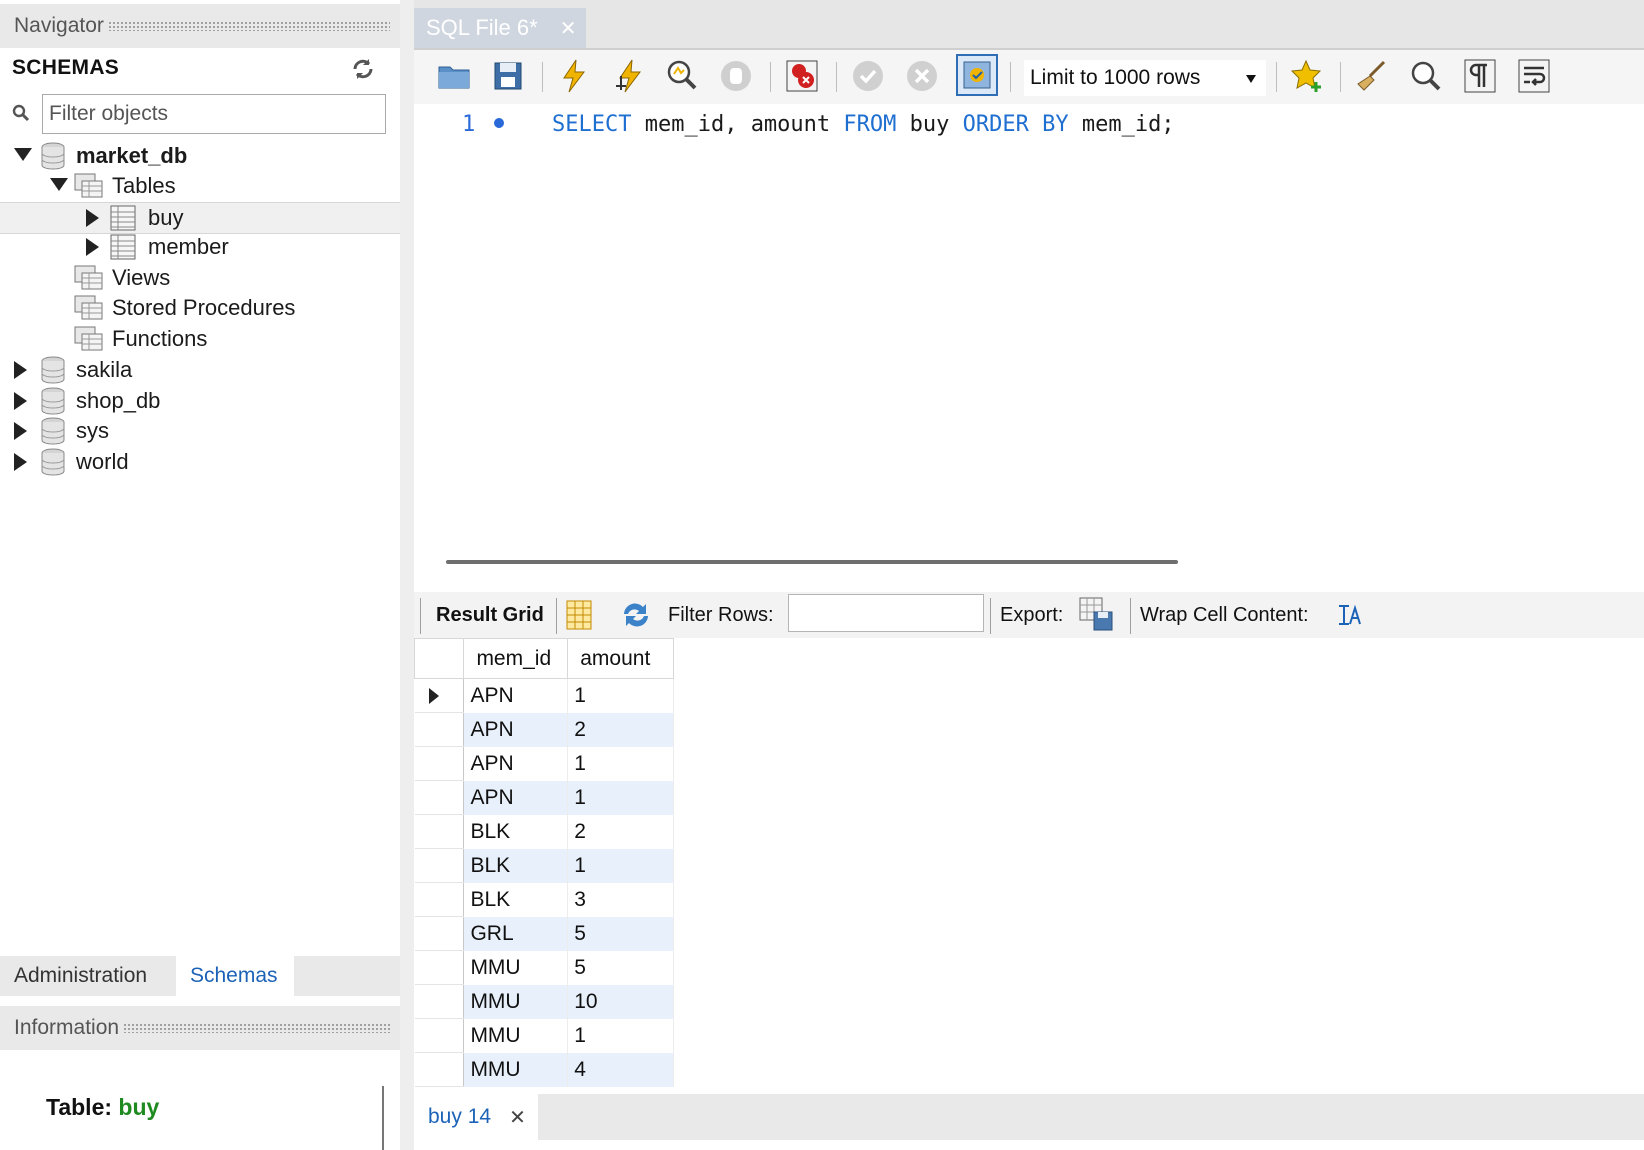 The width and height of the screenshot is (1644, 1150). I want to click on tree-item-functions: Functions, so click(200, 339).